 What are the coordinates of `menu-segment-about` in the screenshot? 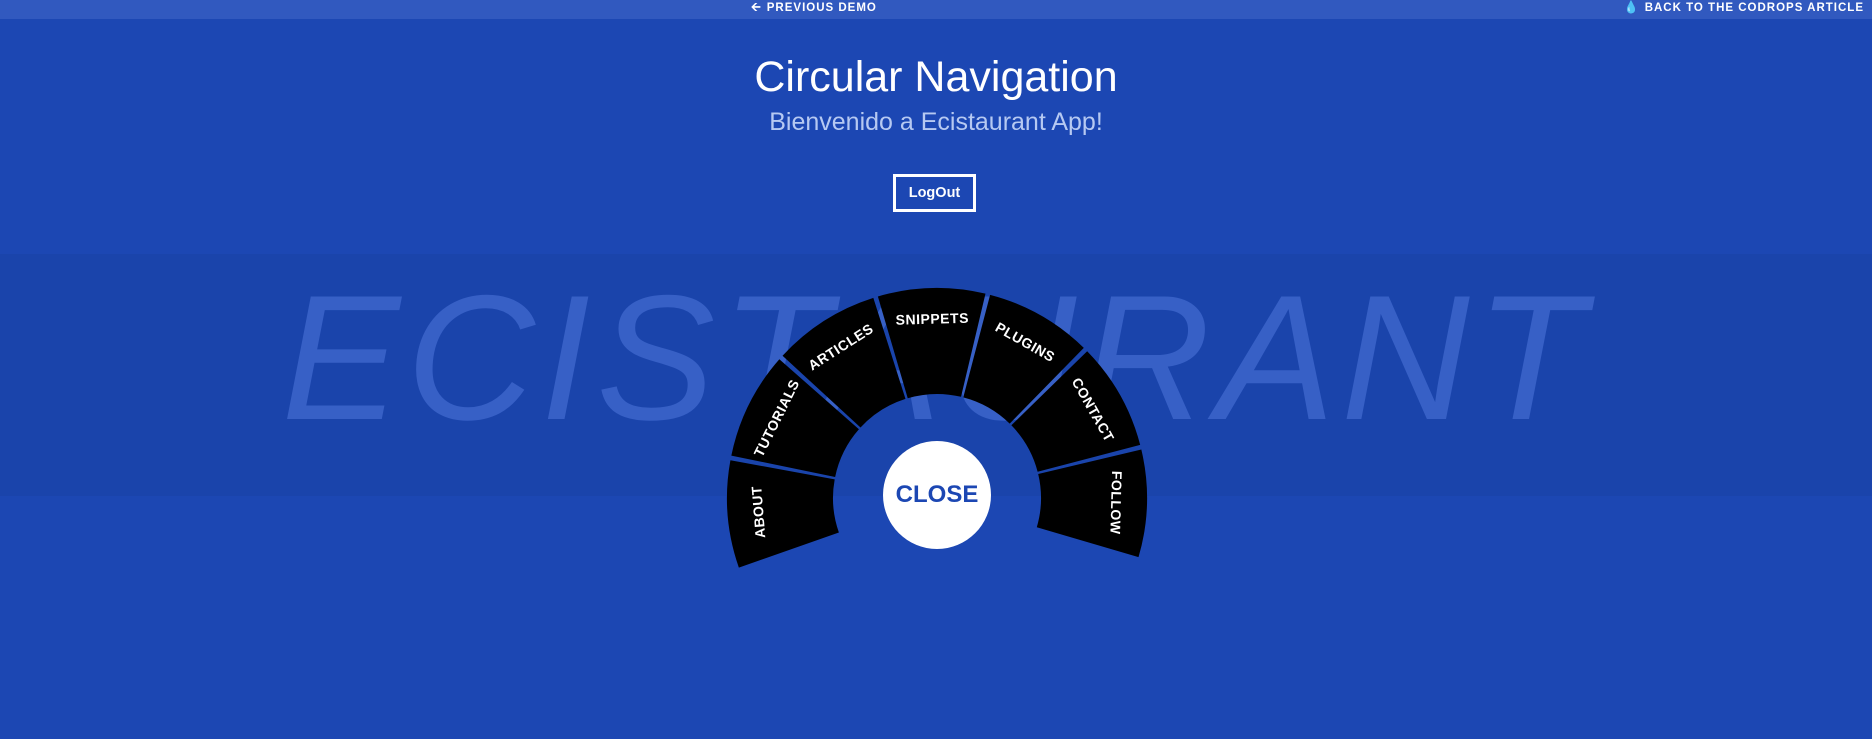 It's located at (783, 514).